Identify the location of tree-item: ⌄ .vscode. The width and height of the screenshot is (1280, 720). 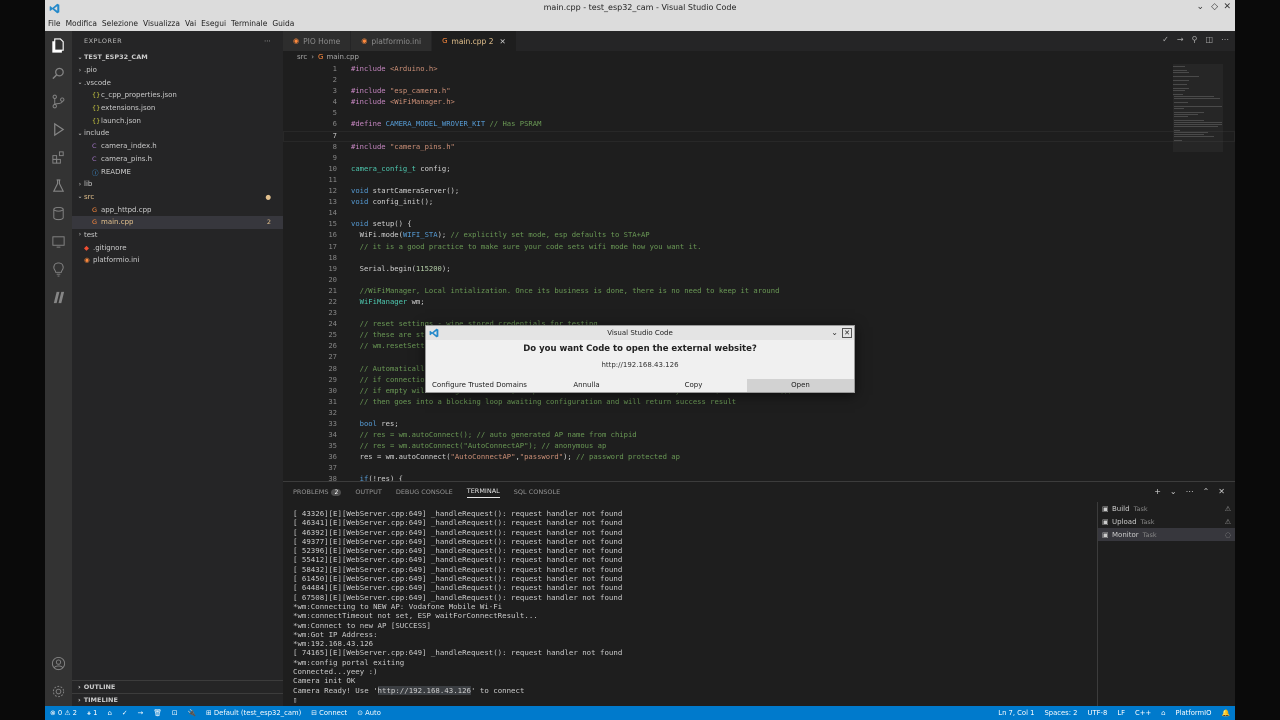
(177, 82).